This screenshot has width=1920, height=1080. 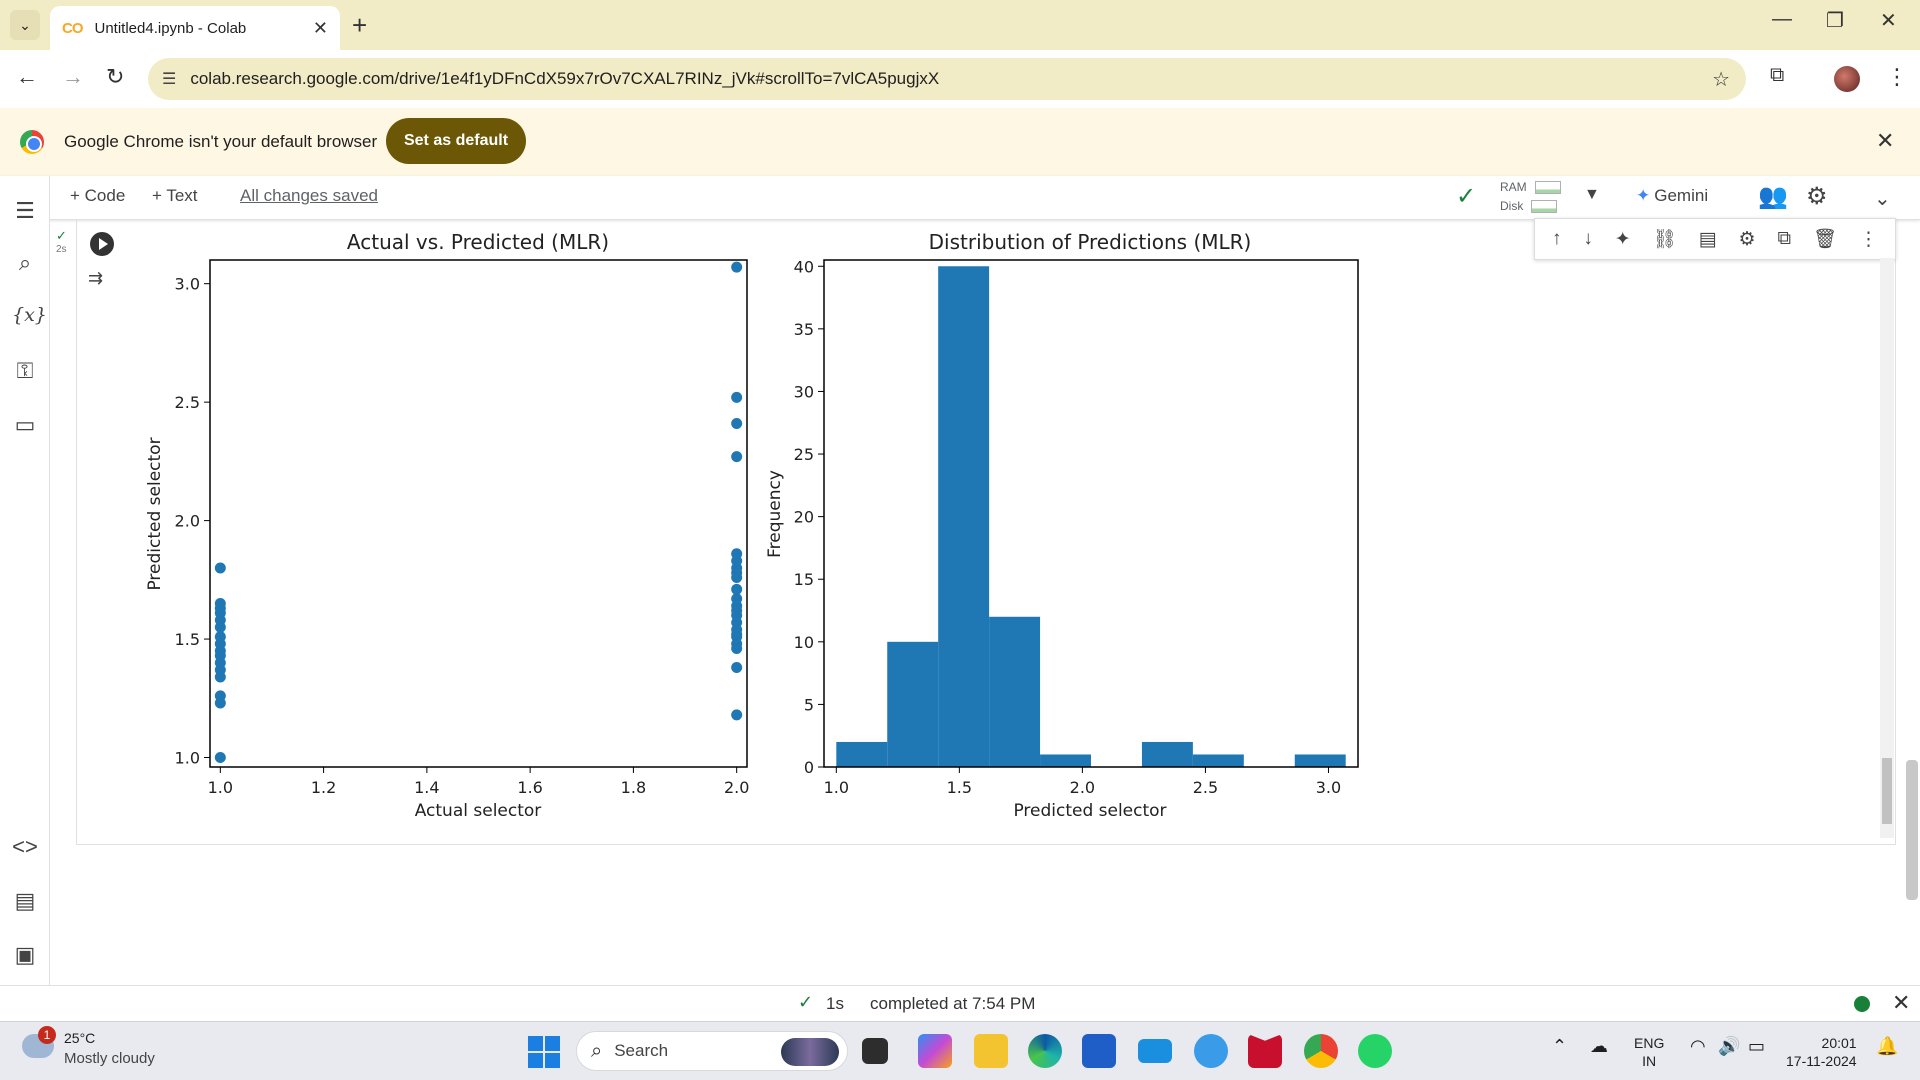 I want to click on browser-tab: CO Untitled4.ipynb - Colab ✕, so click(x=195, y=28).